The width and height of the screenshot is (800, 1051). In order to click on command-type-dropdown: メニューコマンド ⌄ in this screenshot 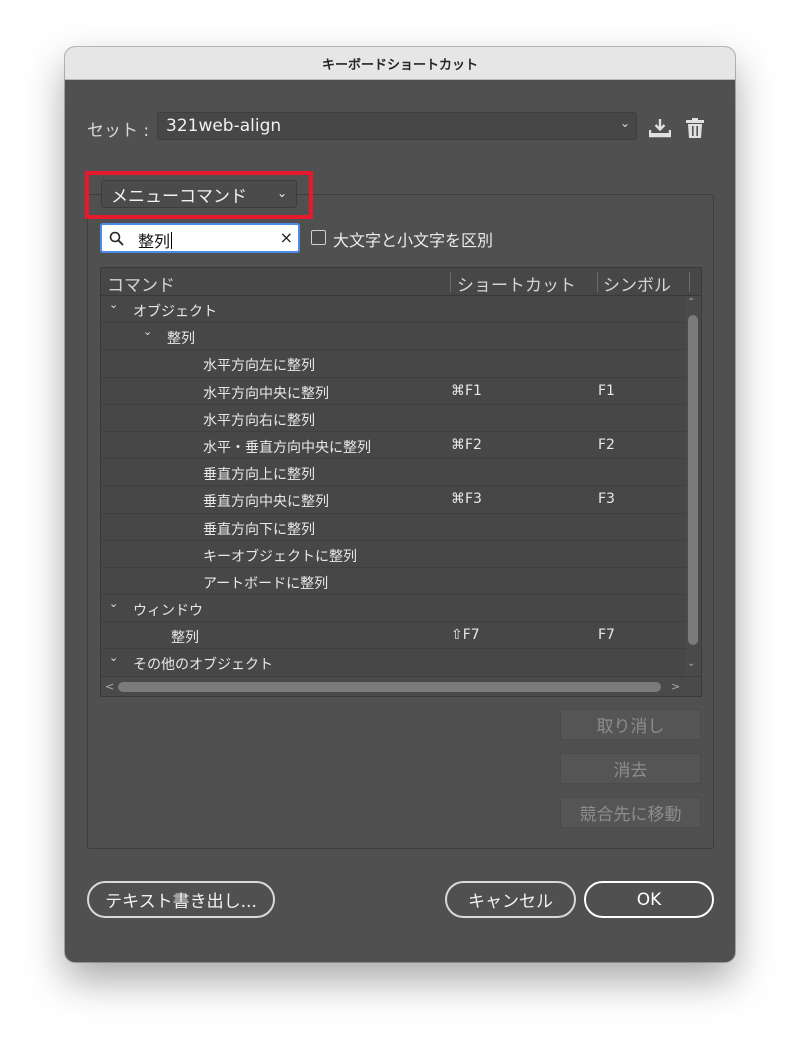, I will do `click(199, 194)`.